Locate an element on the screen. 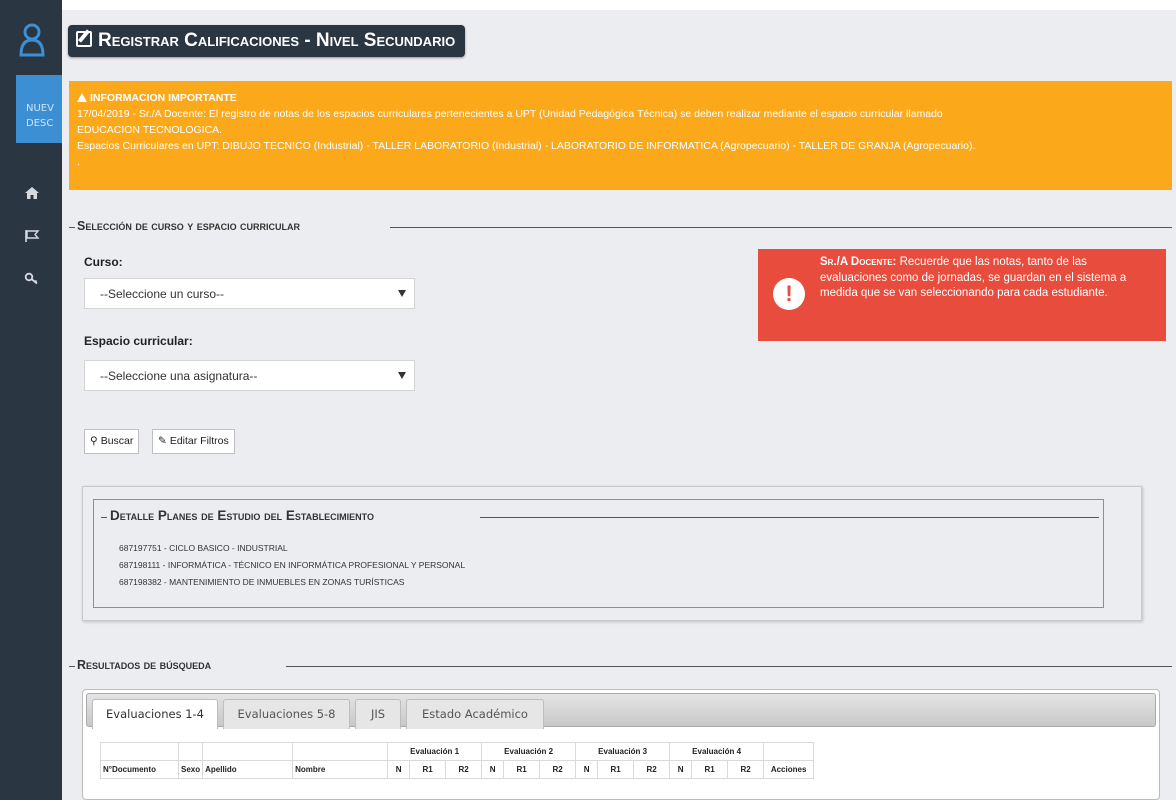 This screenshot has height=800, width=1176. group-header: Evaluación 2 is located at coordinates (529, 751).